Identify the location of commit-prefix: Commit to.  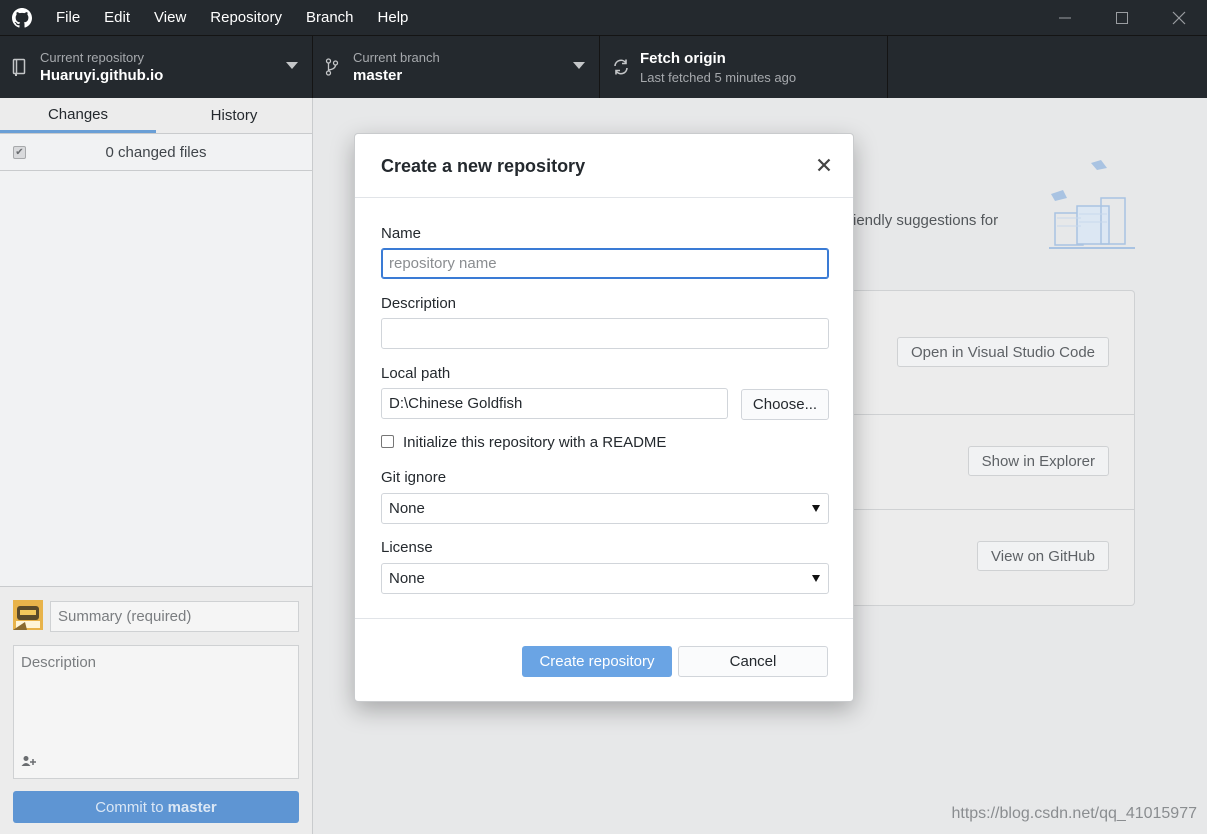
(129, 807).